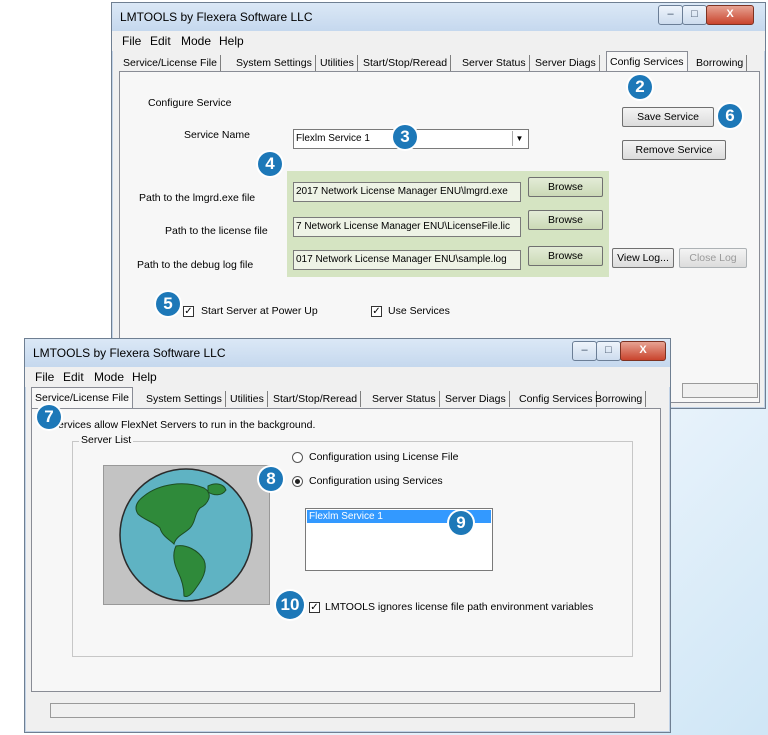 Image resolution: width=768 pixels, height=735 pixels. I want to click on use-services-label: Use Services, so click(419, 311).